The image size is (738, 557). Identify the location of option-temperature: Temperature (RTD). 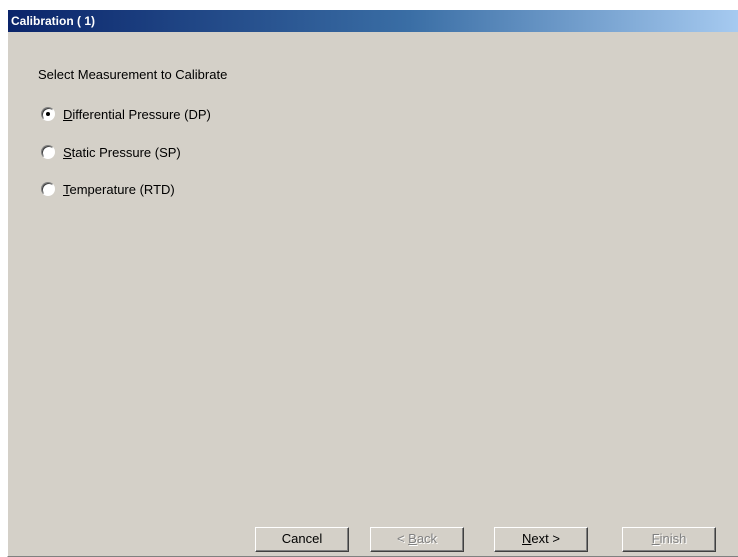
(108, 189).